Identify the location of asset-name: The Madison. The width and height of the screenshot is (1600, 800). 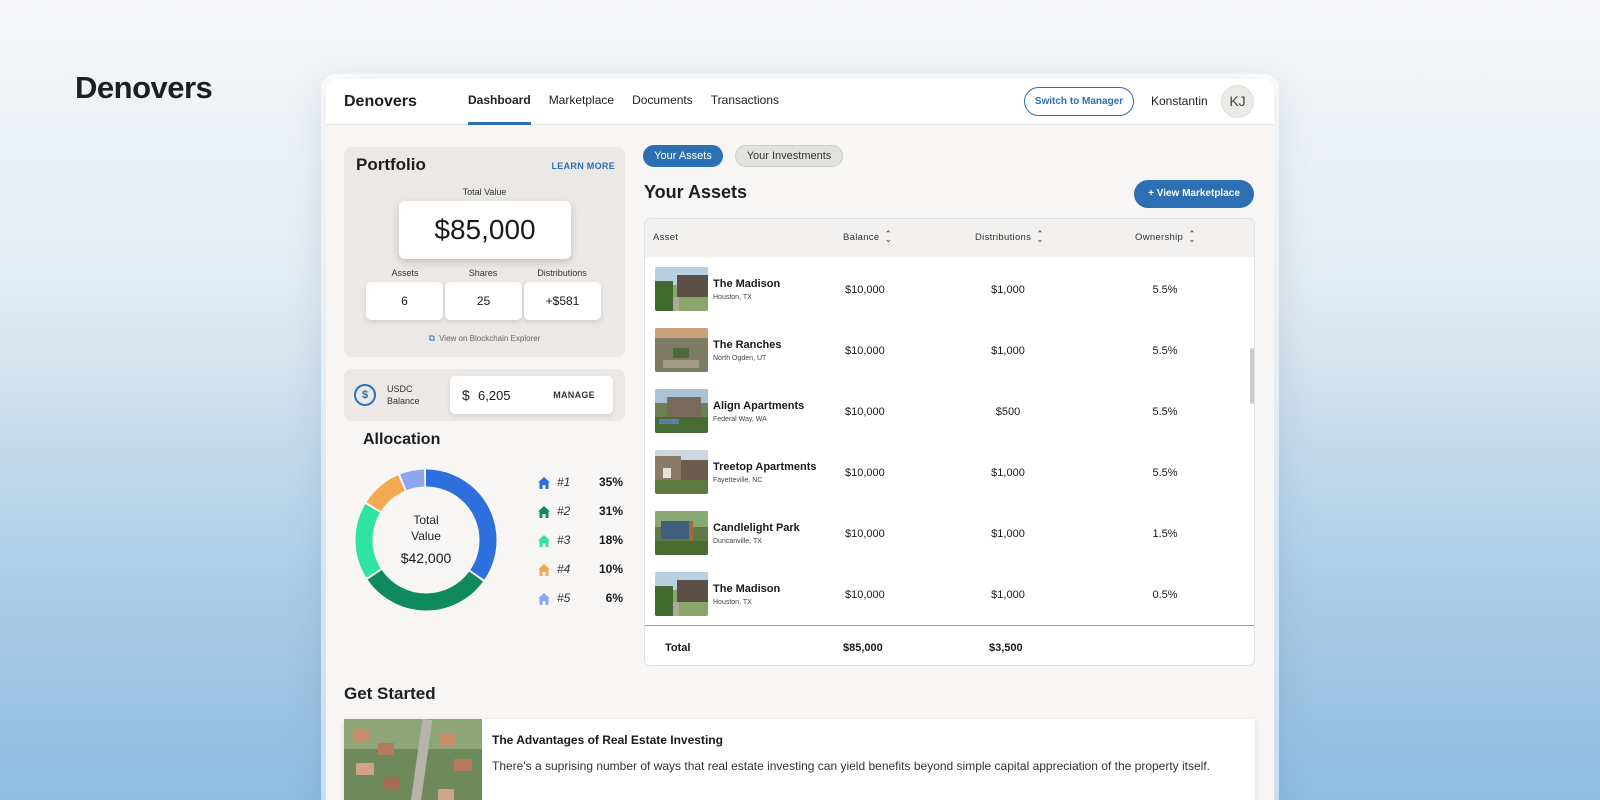
(747, 589).